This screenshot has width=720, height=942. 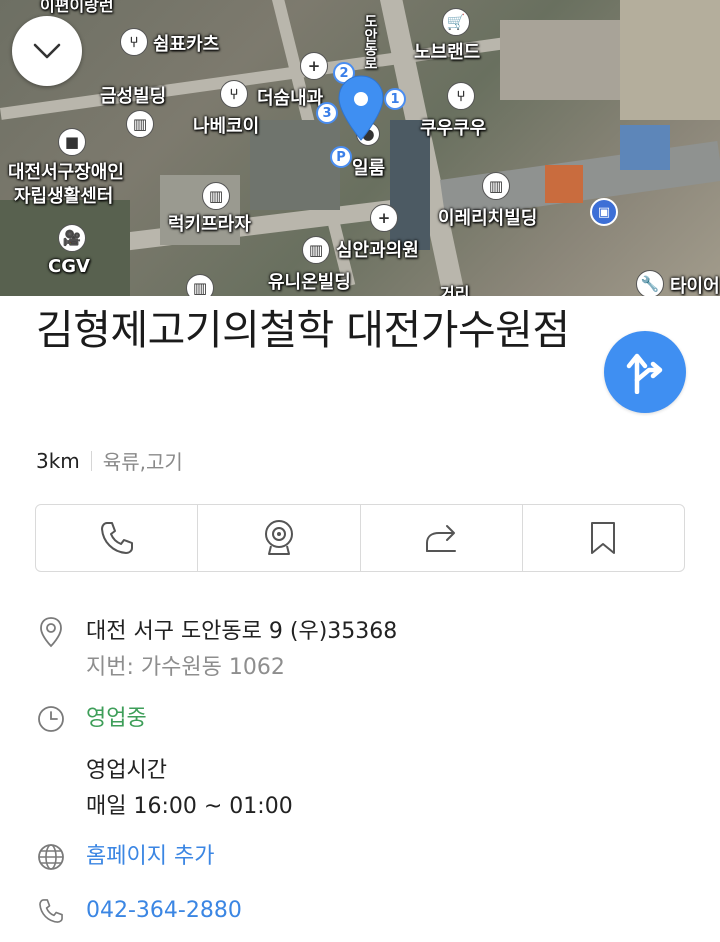 What do you see at coordinates (91, 460) in the screenshot?
I see `meta-divider` at bounding box center [91, 460].